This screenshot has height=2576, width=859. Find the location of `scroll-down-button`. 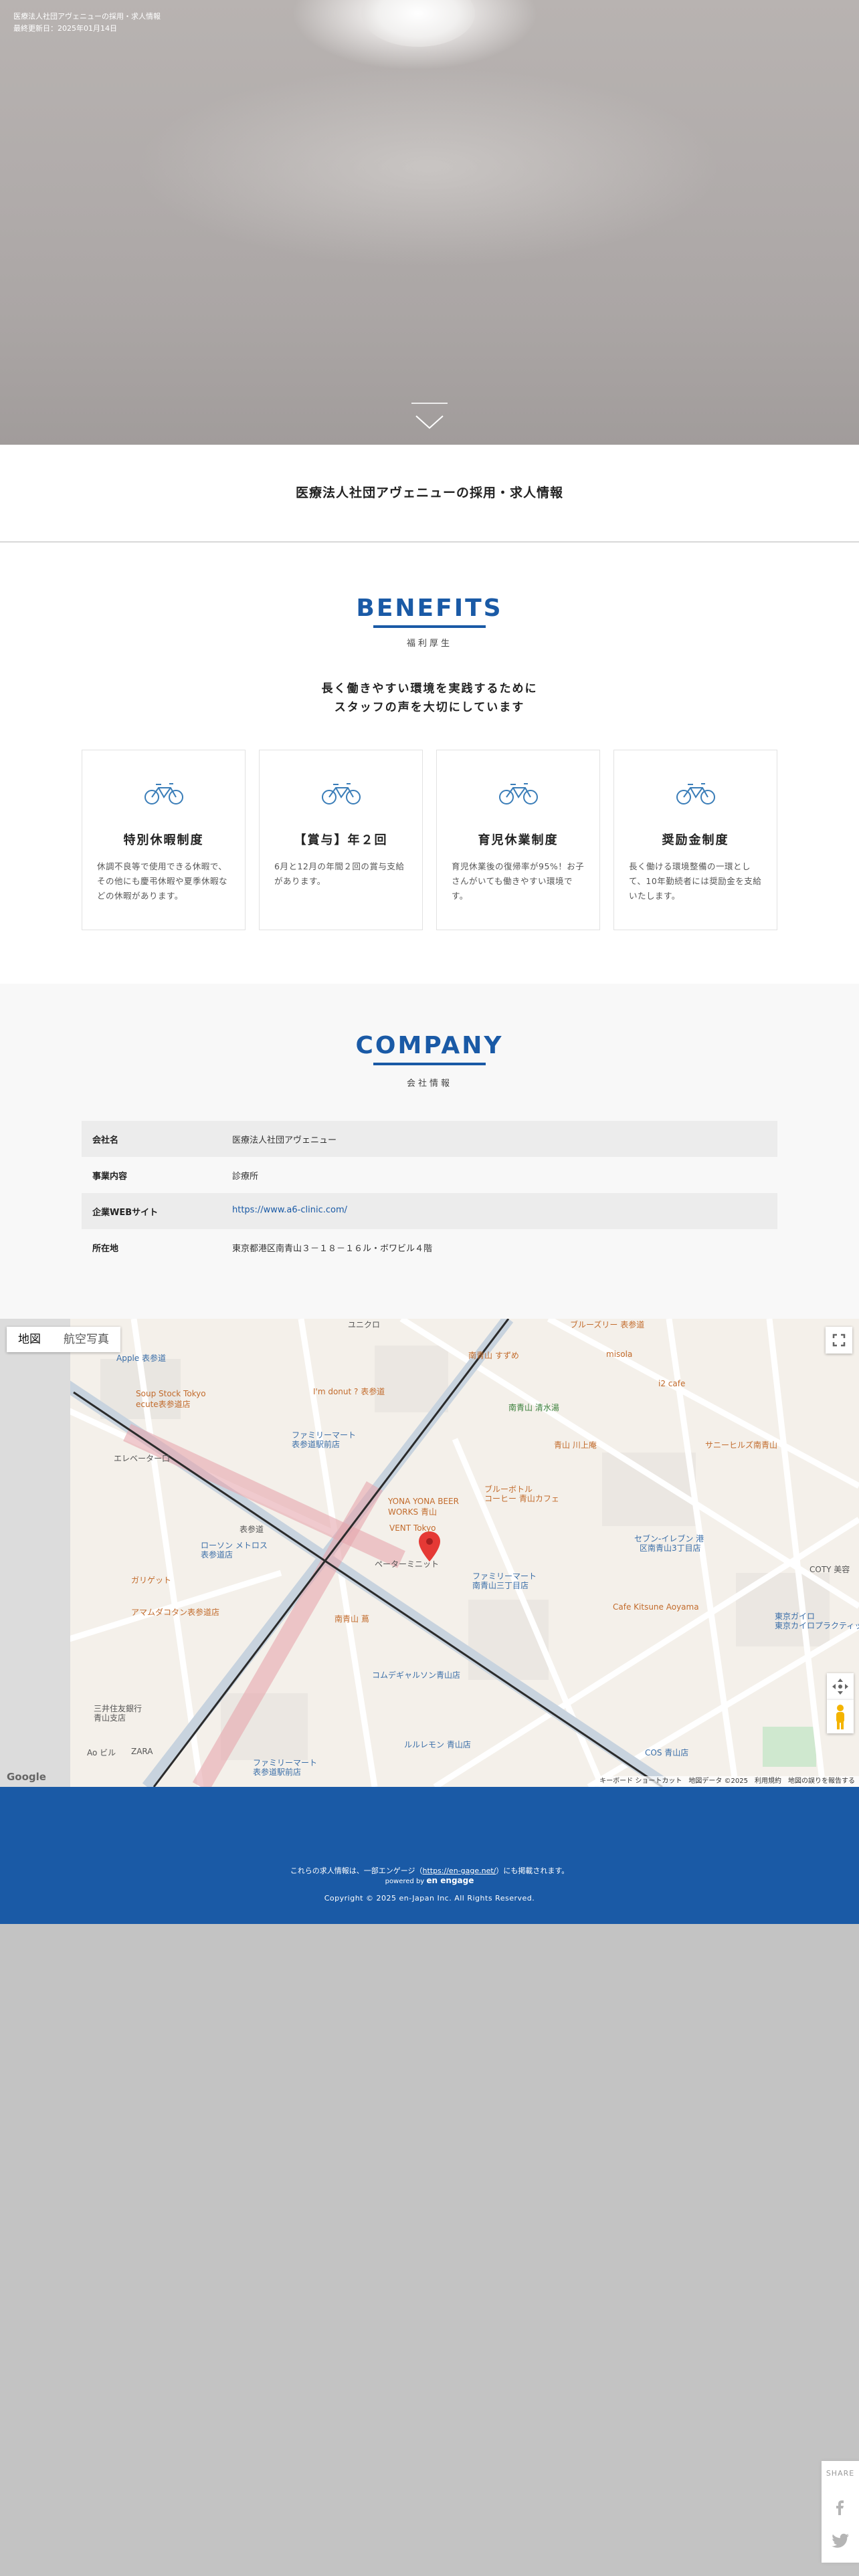

scroll-down-button is located at coordinates (429, 419).